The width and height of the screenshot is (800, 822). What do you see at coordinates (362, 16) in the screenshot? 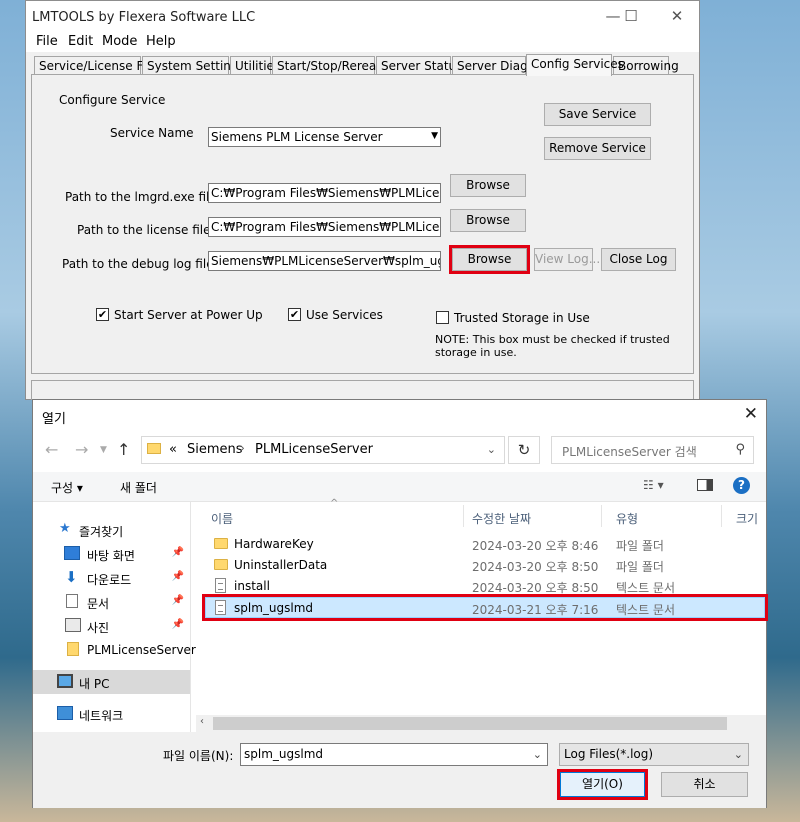
I see `title-bar: LMTOOLS by Flexera Software LLC — ☐ ✕` at bounding box center [362, 16].